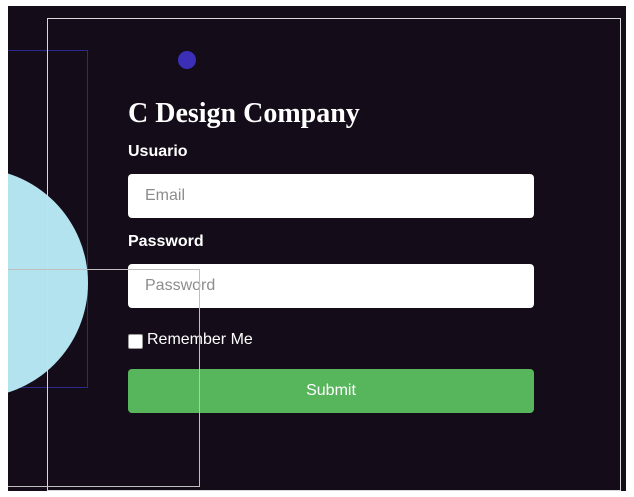 This screenshot has width=634, height=497. I want to click on company-title: C Design Company, so click(244, 113).